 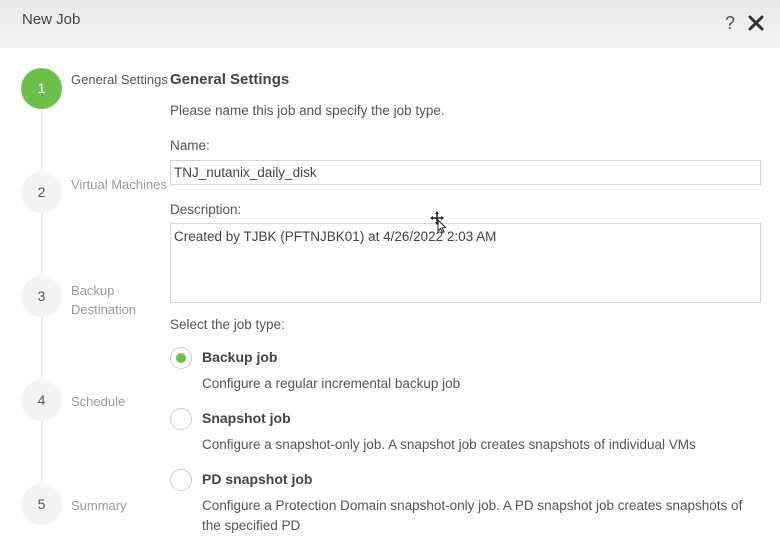 What do you see at coordinates (119, 184) in the screenshot?
I see `step-label: Virtual Machines` at bounding box center [119, 184].